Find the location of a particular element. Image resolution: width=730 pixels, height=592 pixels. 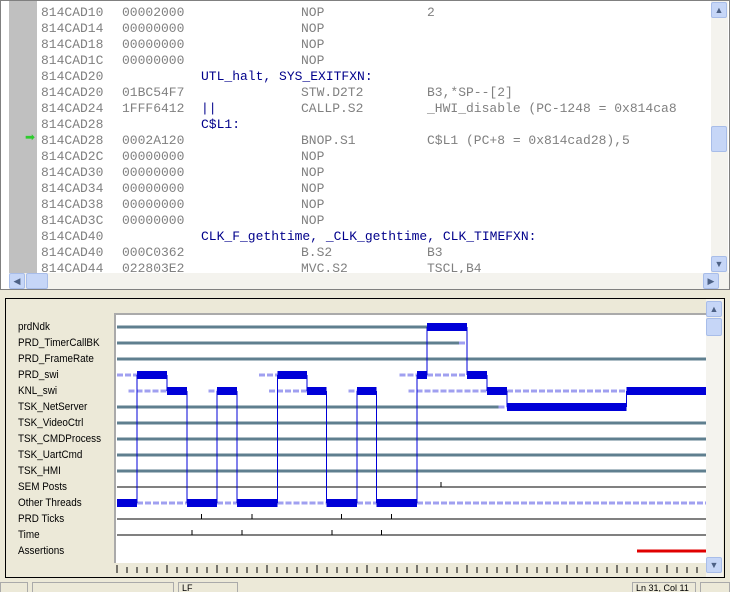

address: 814CAD10 is located at coordinates (72, 12).